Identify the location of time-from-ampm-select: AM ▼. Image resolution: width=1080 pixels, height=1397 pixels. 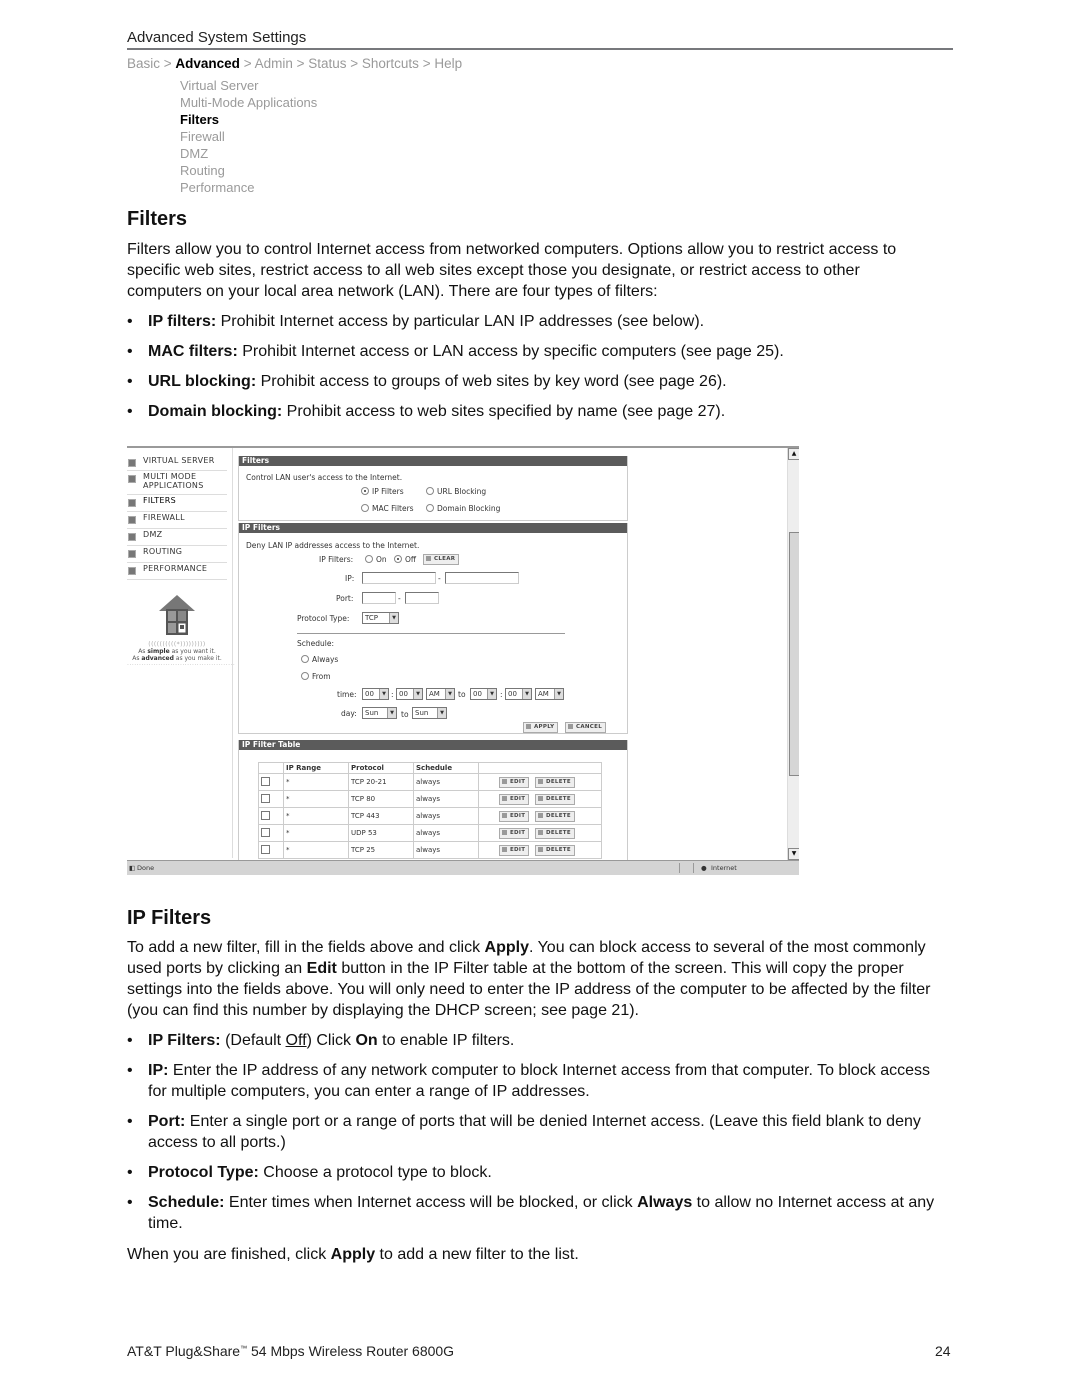
(440, 694).